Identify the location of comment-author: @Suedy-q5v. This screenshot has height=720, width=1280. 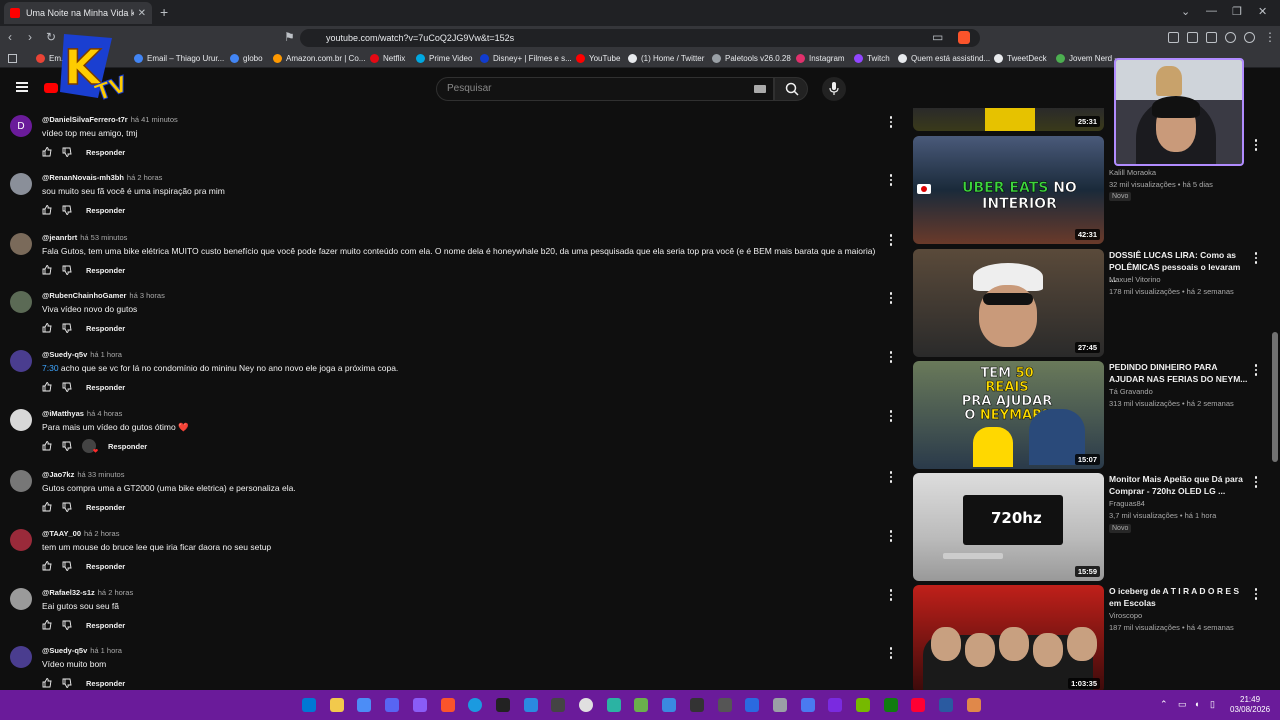
(64, 650).